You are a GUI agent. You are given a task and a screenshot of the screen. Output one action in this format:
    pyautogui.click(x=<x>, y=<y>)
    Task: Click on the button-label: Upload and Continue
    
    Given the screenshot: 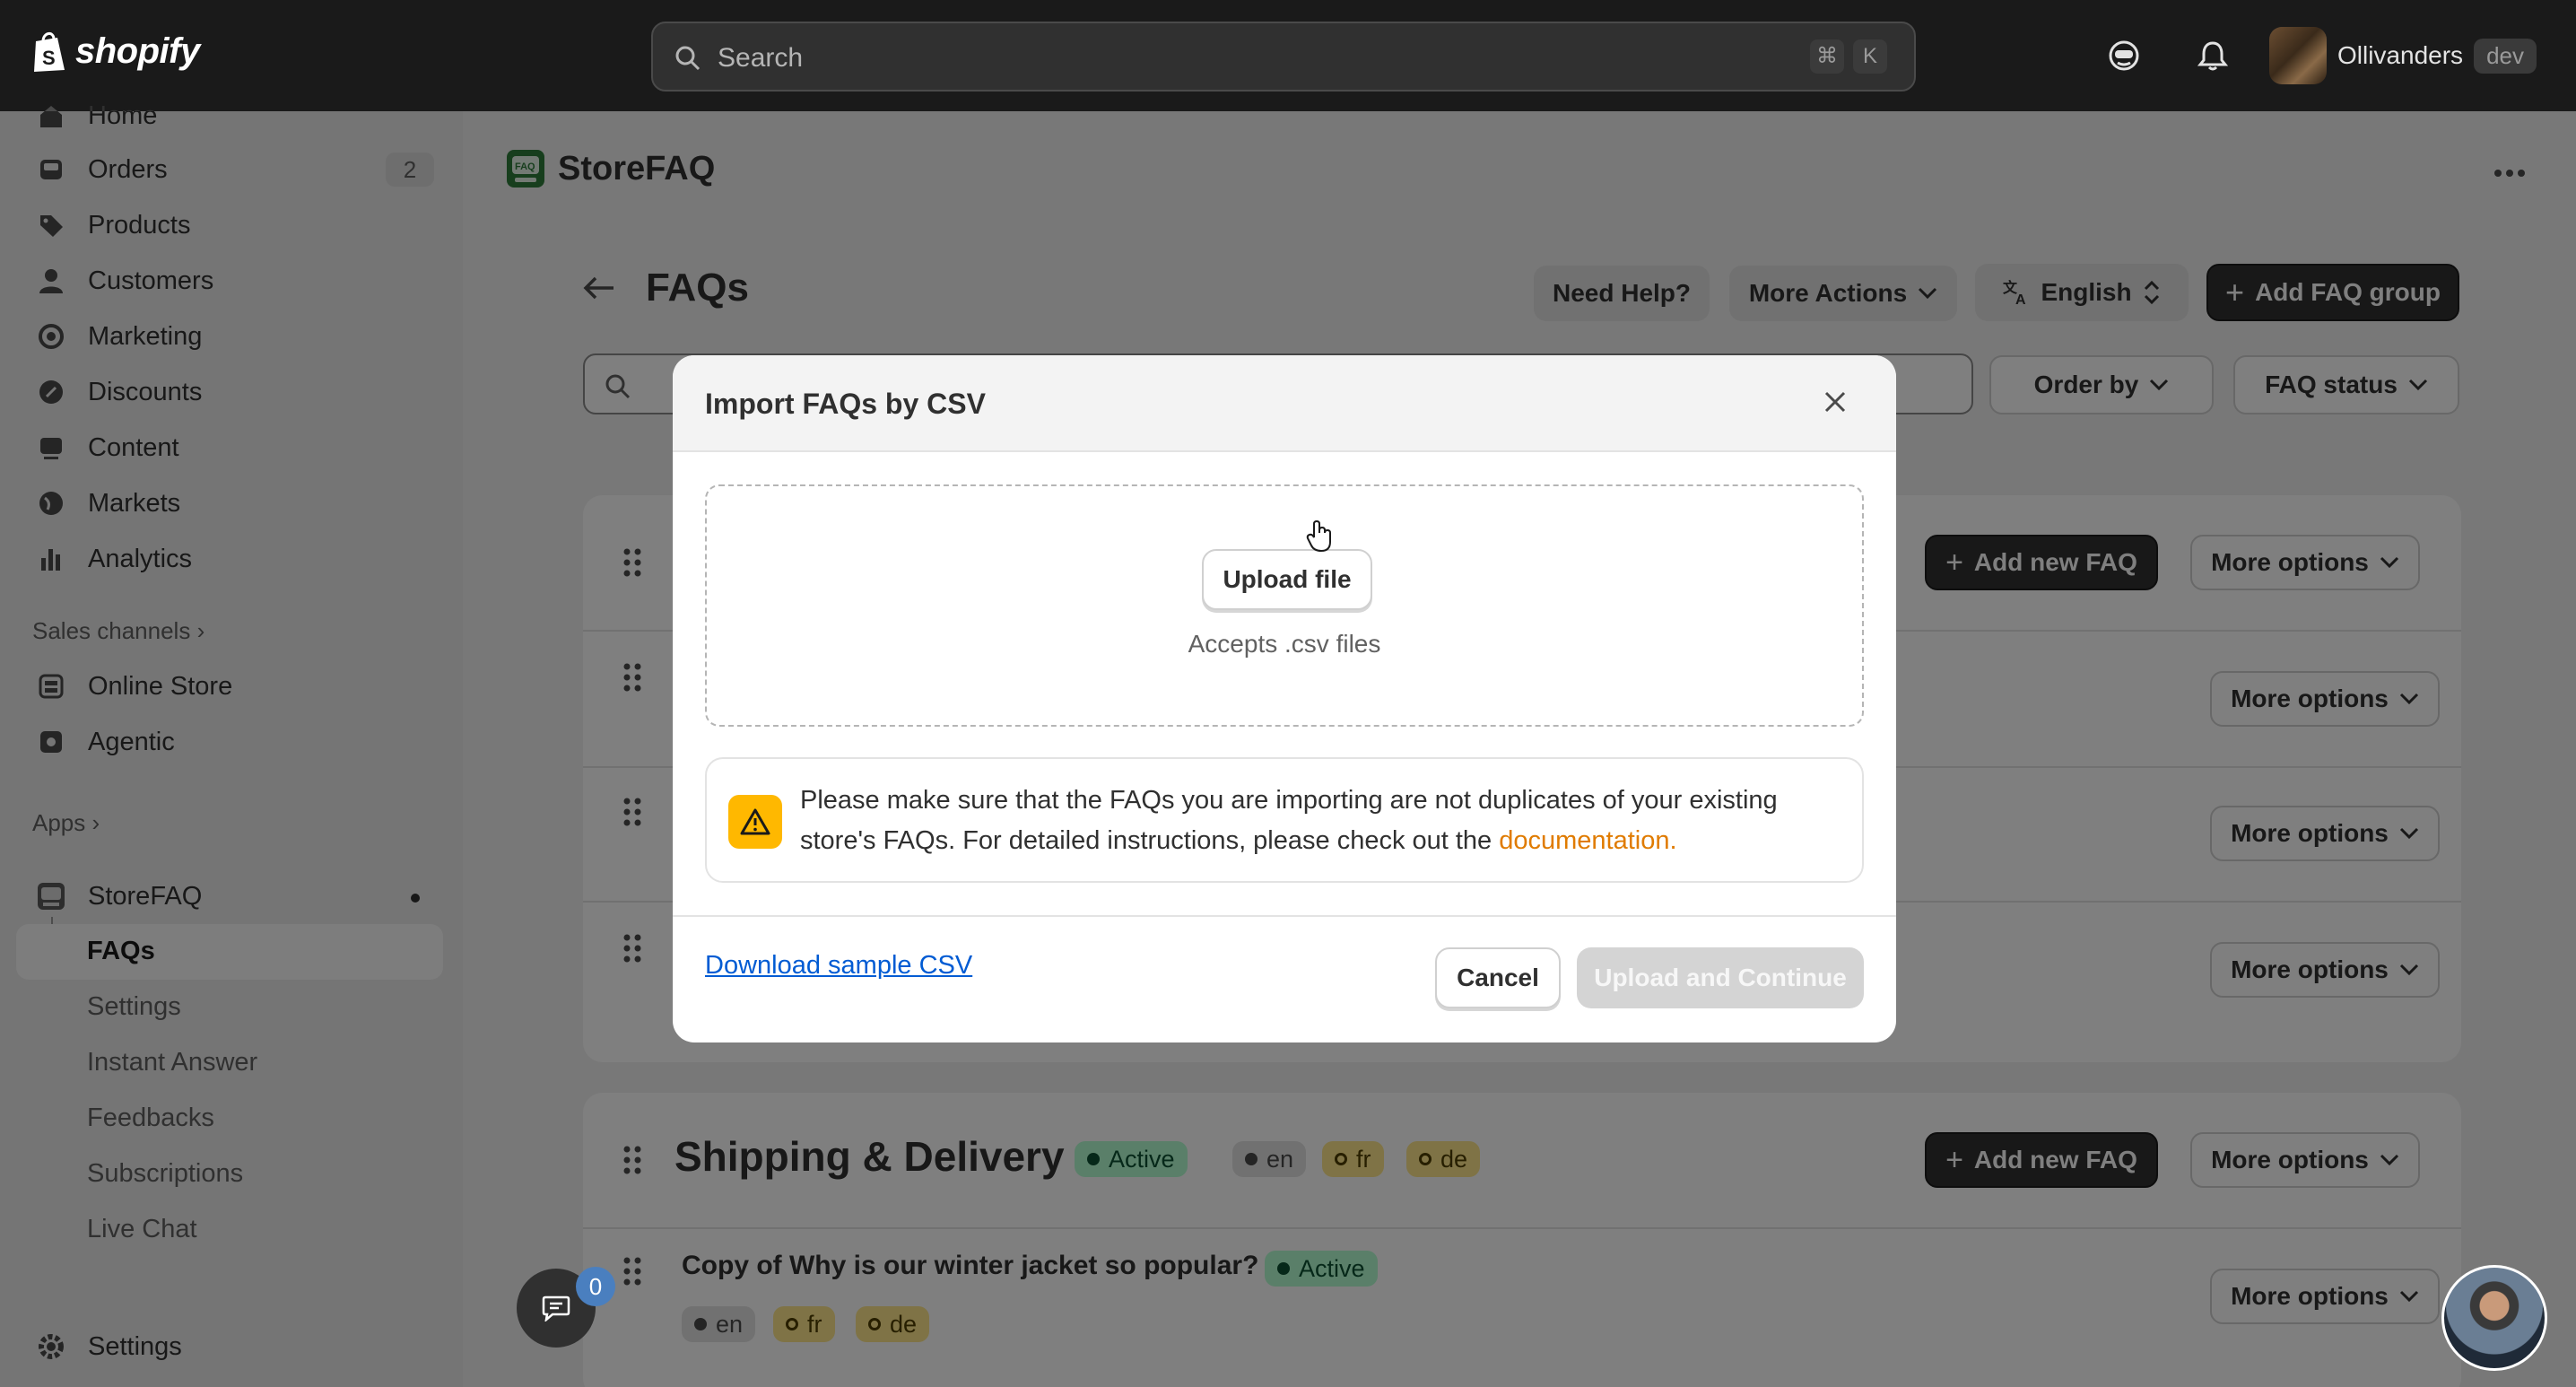 What is the action you would take?
    pyautogui.click(x=1720, y=977)
    